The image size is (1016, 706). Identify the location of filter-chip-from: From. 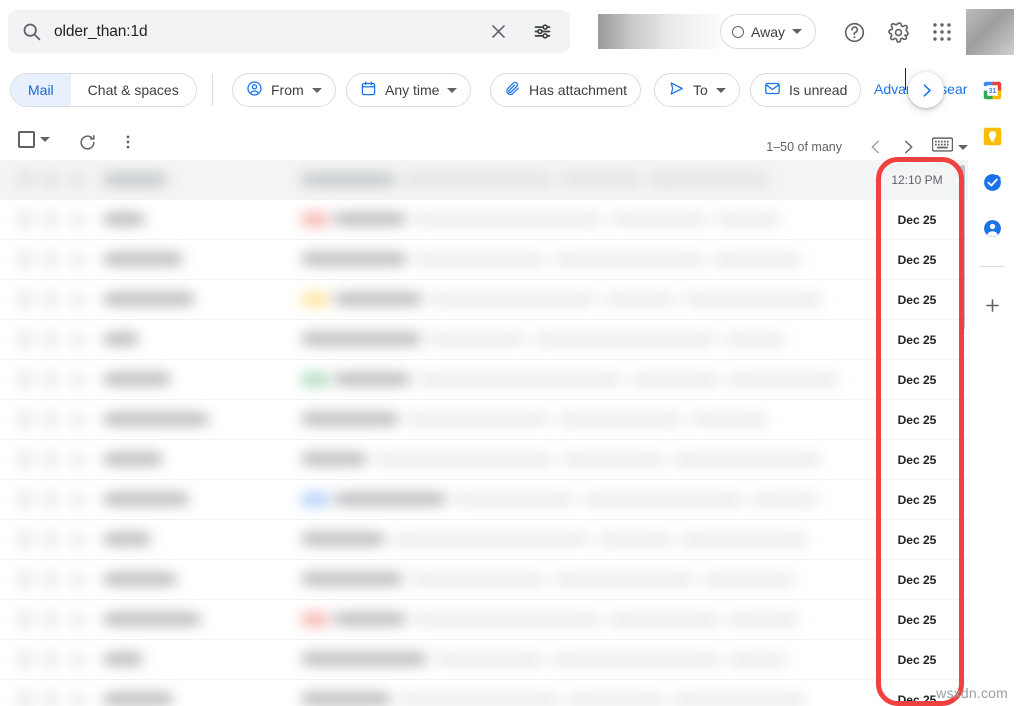
(284, 90).